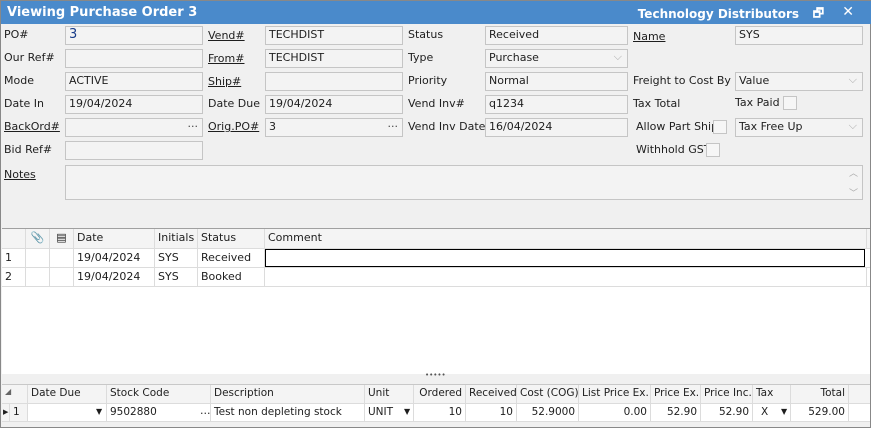 Image resolution: width=871 pixels, height=428 pixels. Describe the element at coordinates (62, 238) in the screenshot. I see `note-icon: ▤` at that location.